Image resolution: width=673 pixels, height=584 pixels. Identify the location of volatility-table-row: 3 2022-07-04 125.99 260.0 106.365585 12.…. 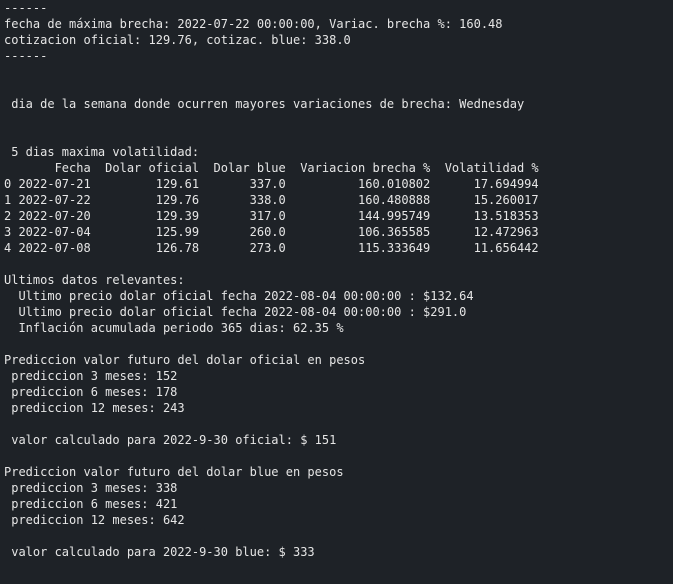
(271, 232).